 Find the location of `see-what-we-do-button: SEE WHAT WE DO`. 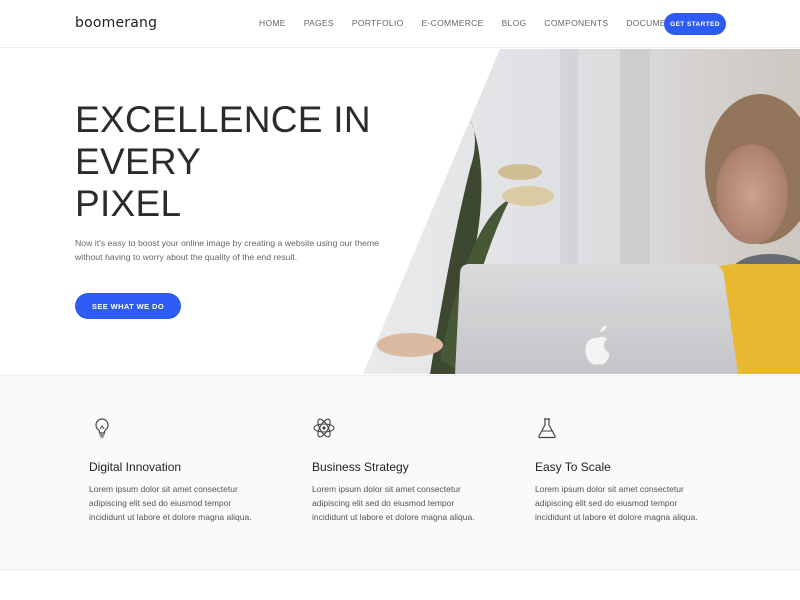

see-what-we-do-button: SEE WHAT WE DO is located at coordinates (128, 306).